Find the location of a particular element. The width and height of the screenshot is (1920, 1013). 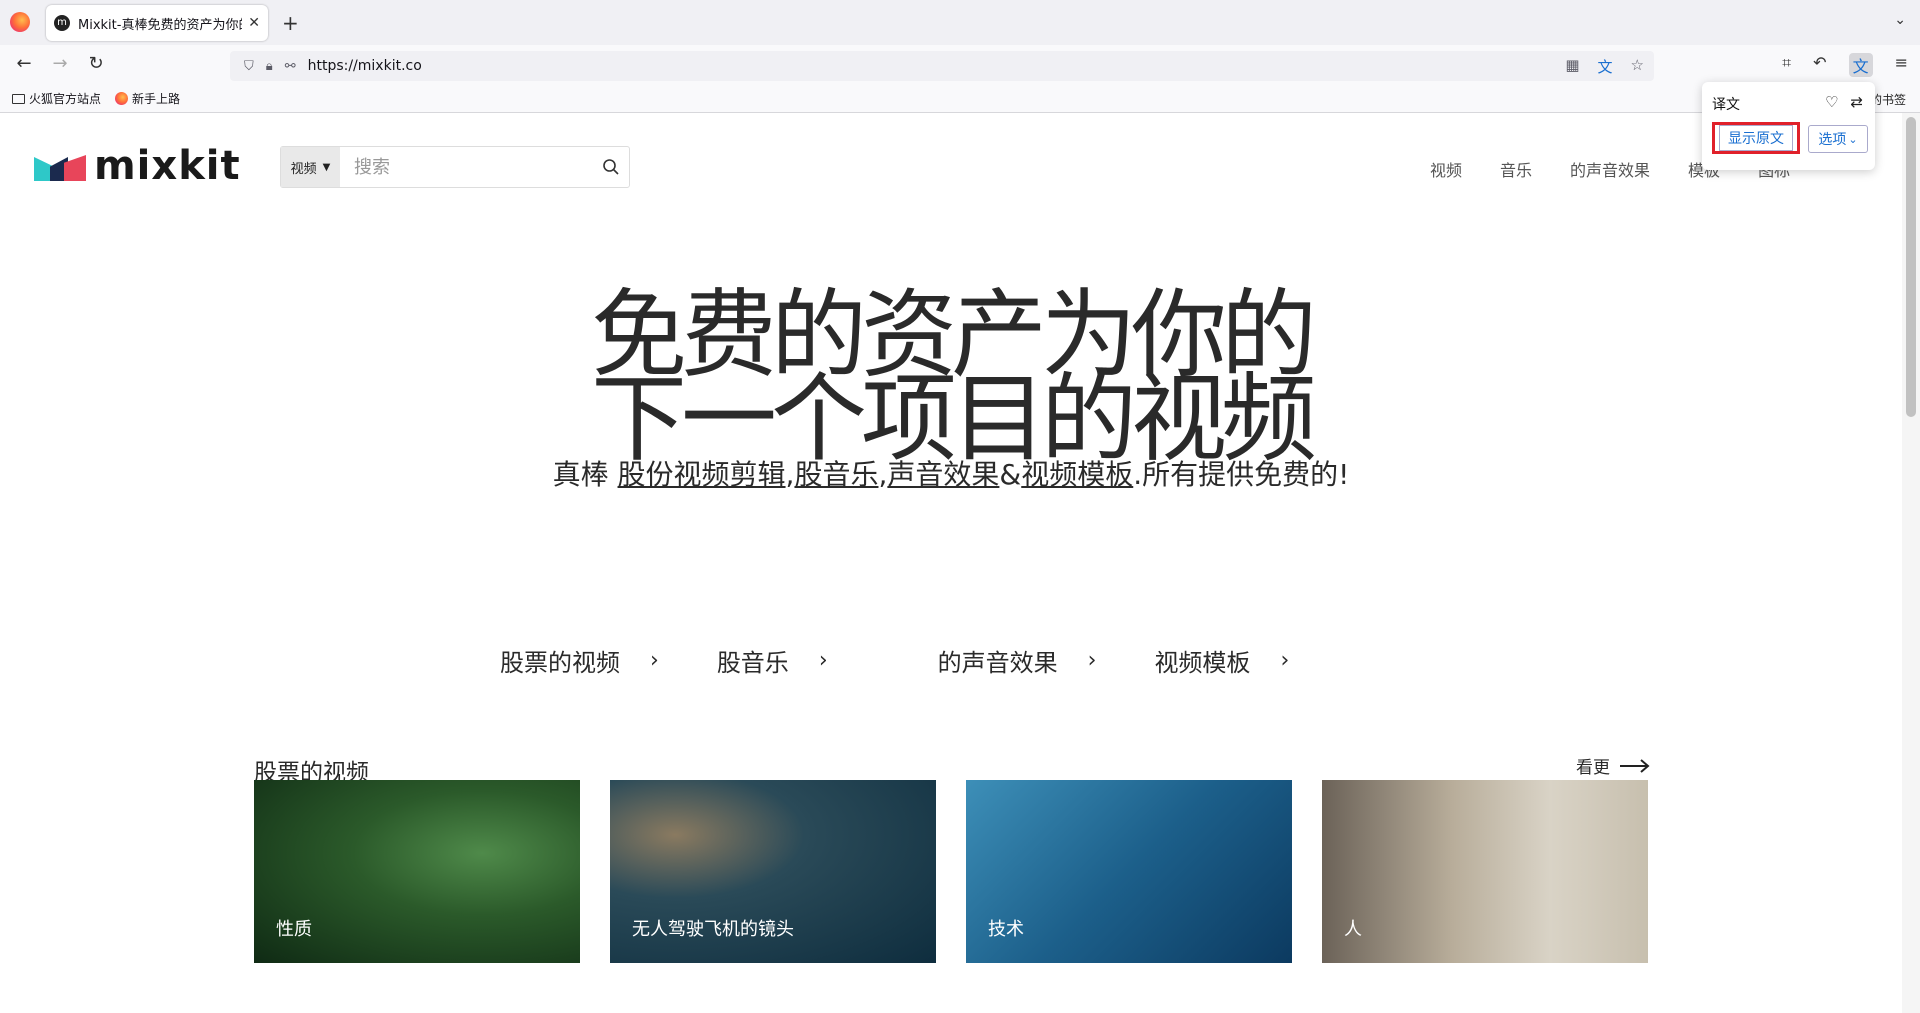

url-bar-actions: ▦ 文 ☆ is located at coordinates (1604, 66).